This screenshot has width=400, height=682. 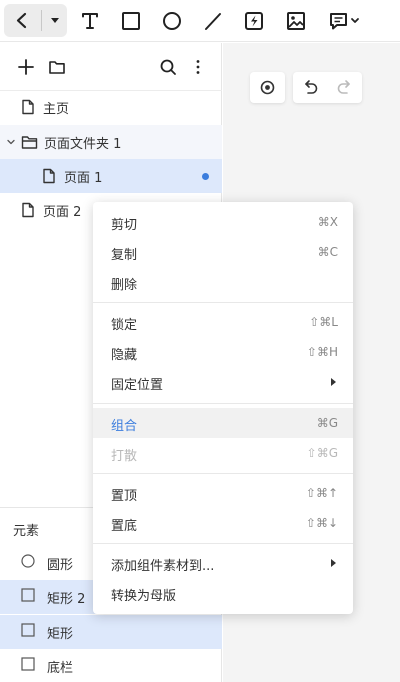 I want to click on menu-item-send-to-back: 置底 ⇧⌘↓, so click(x=223, y=523).